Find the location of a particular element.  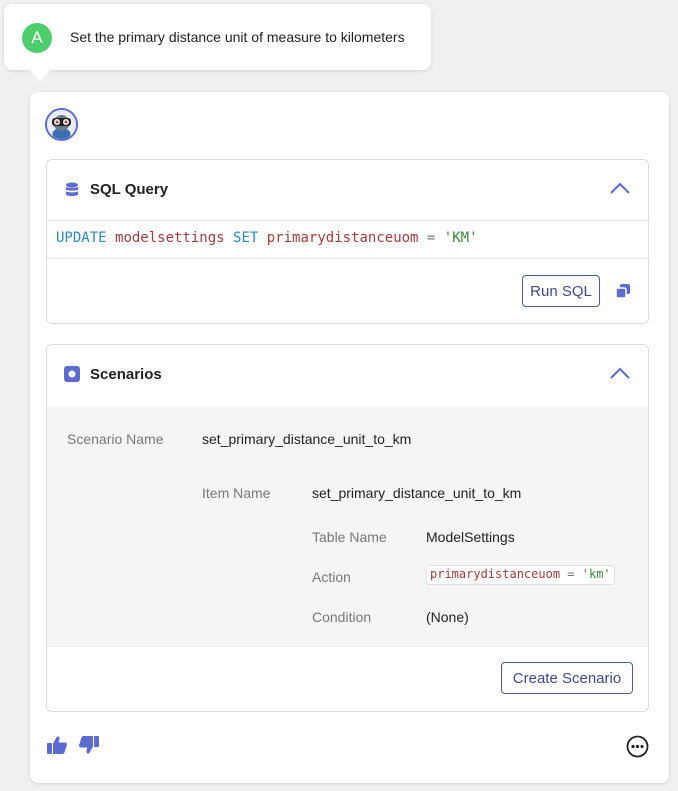

sql-table-name: modelsettings is located at coordinates (170, 238).